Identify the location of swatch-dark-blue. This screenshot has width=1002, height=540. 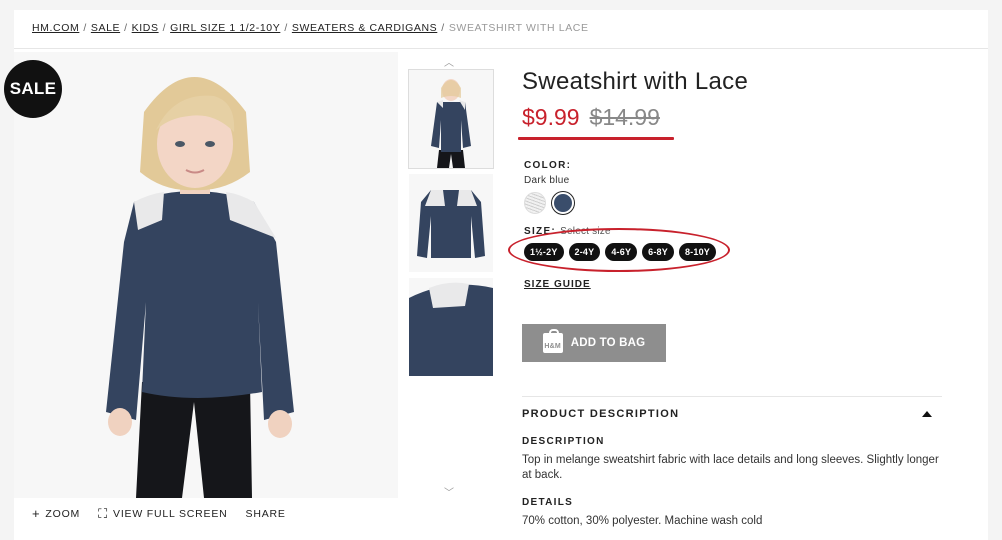
(563, 203).